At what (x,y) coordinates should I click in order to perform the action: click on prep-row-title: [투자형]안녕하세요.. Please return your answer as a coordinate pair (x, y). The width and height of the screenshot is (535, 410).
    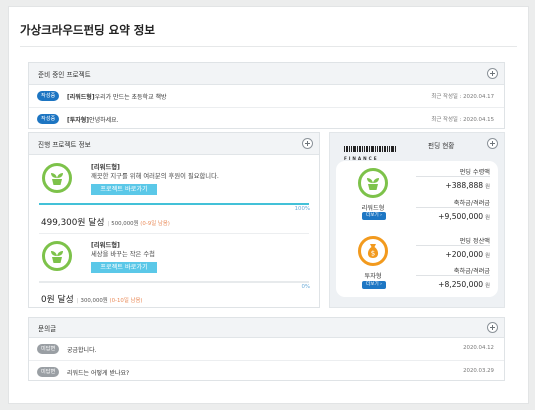
    Looking at the image, I should click on (93, 119).